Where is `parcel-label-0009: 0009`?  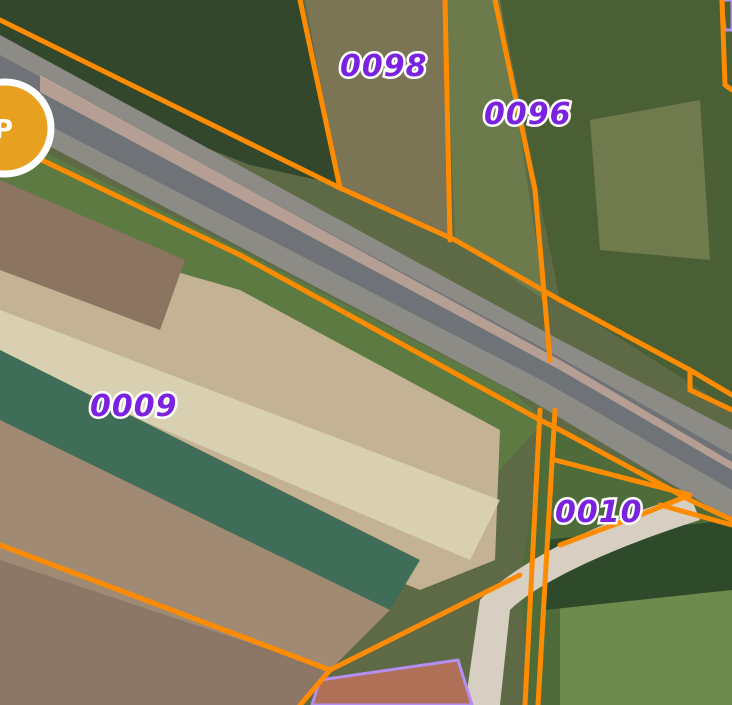
parcel-label-0009: 0009 is located at coordinates (134, 407).